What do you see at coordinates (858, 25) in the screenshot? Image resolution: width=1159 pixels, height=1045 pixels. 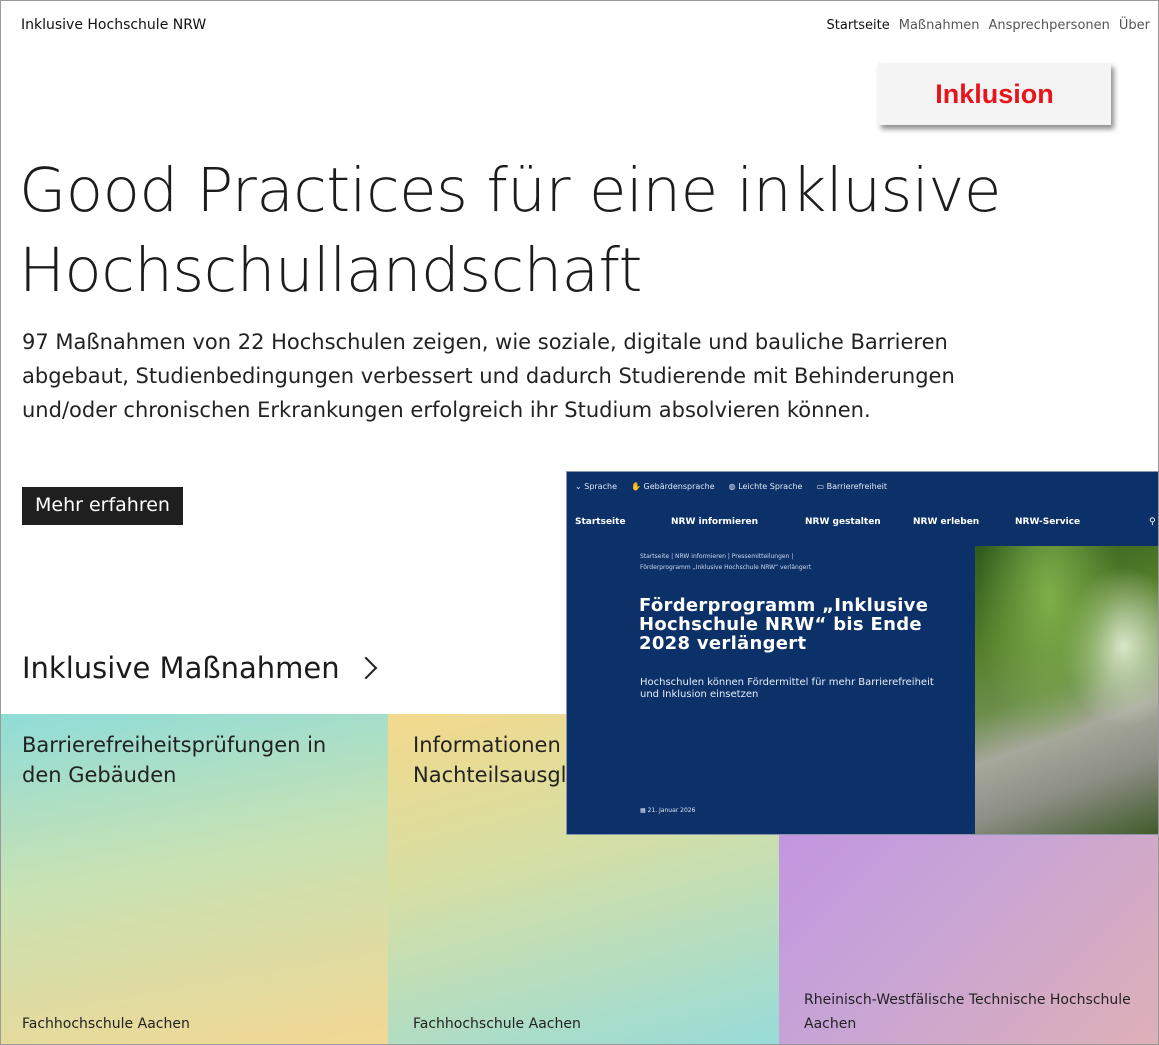 I see `nav-item-startseite: Startseite` at bounding box center [858, 25].